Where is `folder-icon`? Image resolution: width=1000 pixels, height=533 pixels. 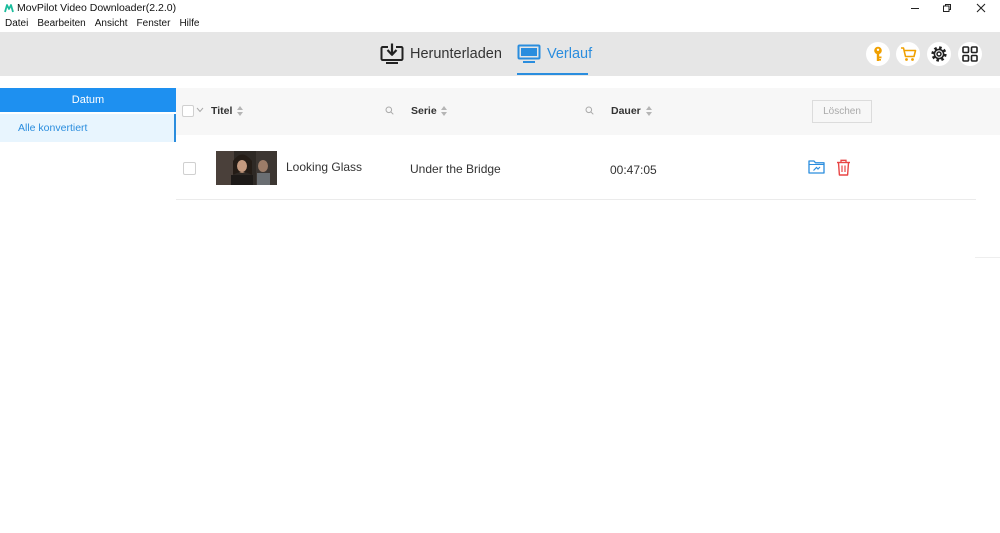 folder-icon is located at coordinates (816, 167).